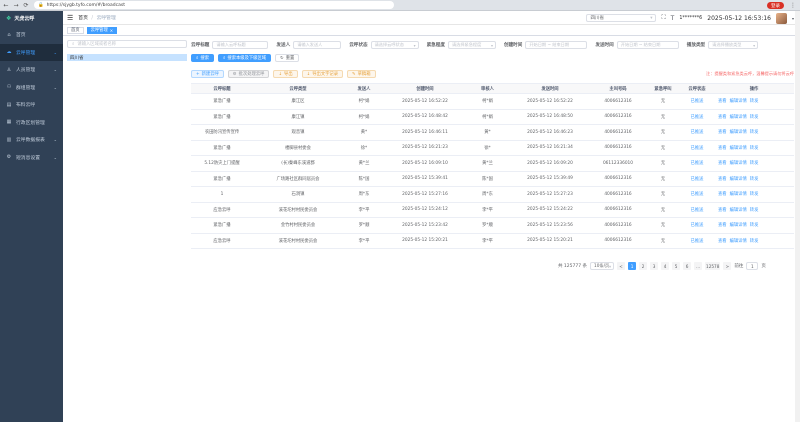  Describe the element at coordinates (127, 57) in the screenshot. I see `tree-node-root: 四川省` at that location.